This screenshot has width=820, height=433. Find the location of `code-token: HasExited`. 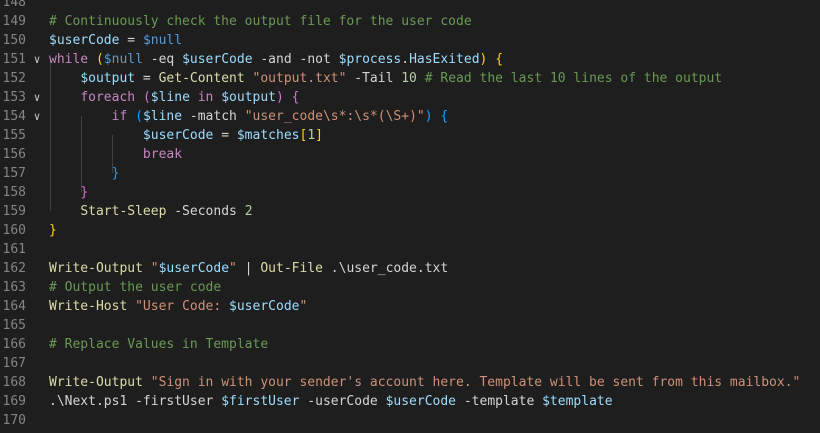

code-token: HasExited is located at coordinates (444, 59).